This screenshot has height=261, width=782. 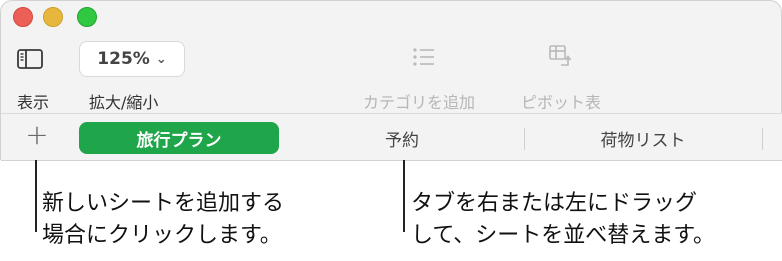 What do you see at coordinates (179, 138) in the screenshot?
I see `tab-travel-plan: 旅行プラン` at bounding box center [179, 138].